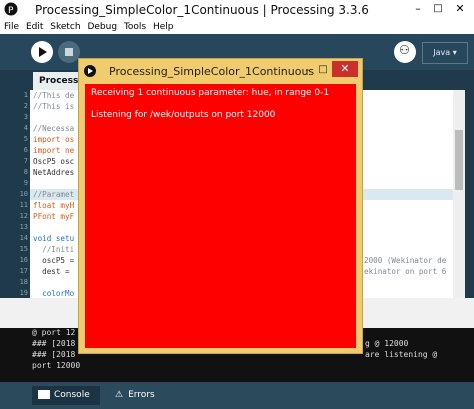 The width and height of the screenshot is (474, 409). I want to click on maximize-button: □, so click(323, 70).